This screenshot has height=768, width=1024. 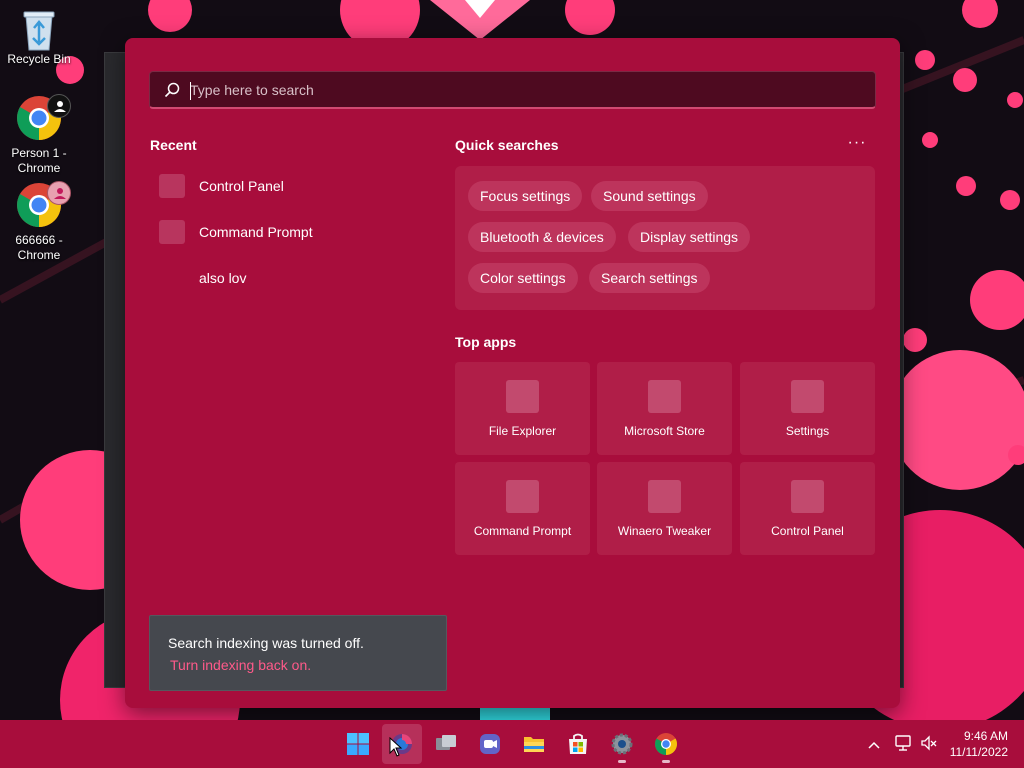 What do you see at coordinates (664, 496) in the screenshot?
I see `winaero-tweaker-icon` at bounding box center [664, 496].